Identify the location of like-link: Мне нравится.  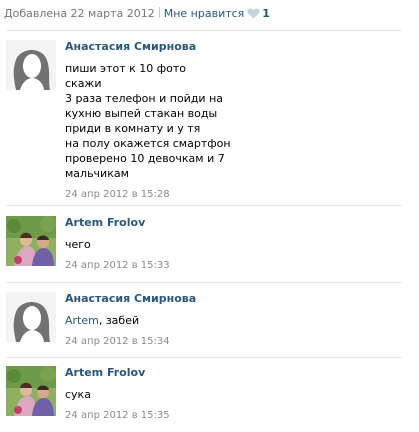
(204, 13).